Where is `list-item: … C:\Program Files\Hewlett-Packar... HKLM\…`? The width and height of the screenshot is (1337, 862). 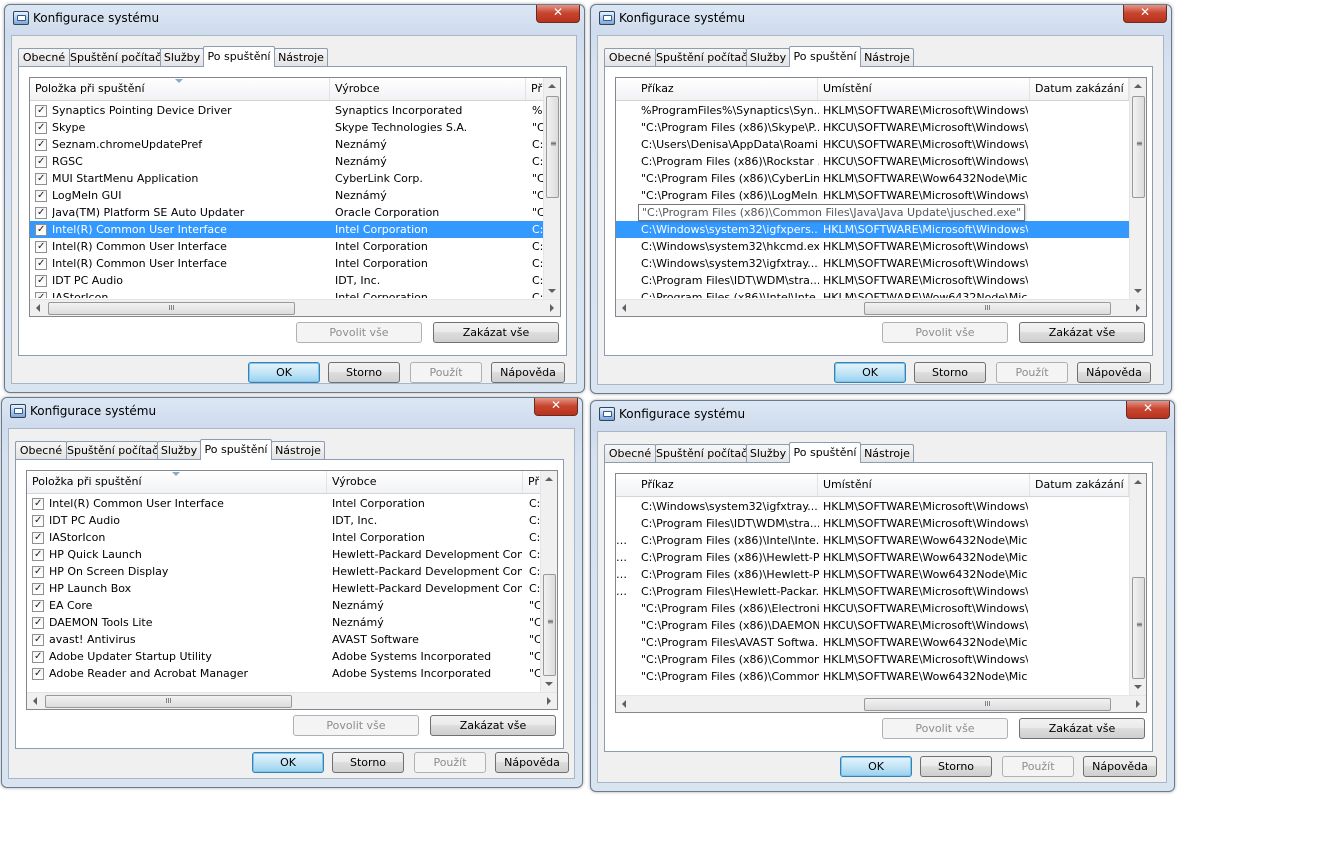 list-item: … C:\Program Files\Hewlett-Packar... HKLM\… is located at coordinates (872, 591).